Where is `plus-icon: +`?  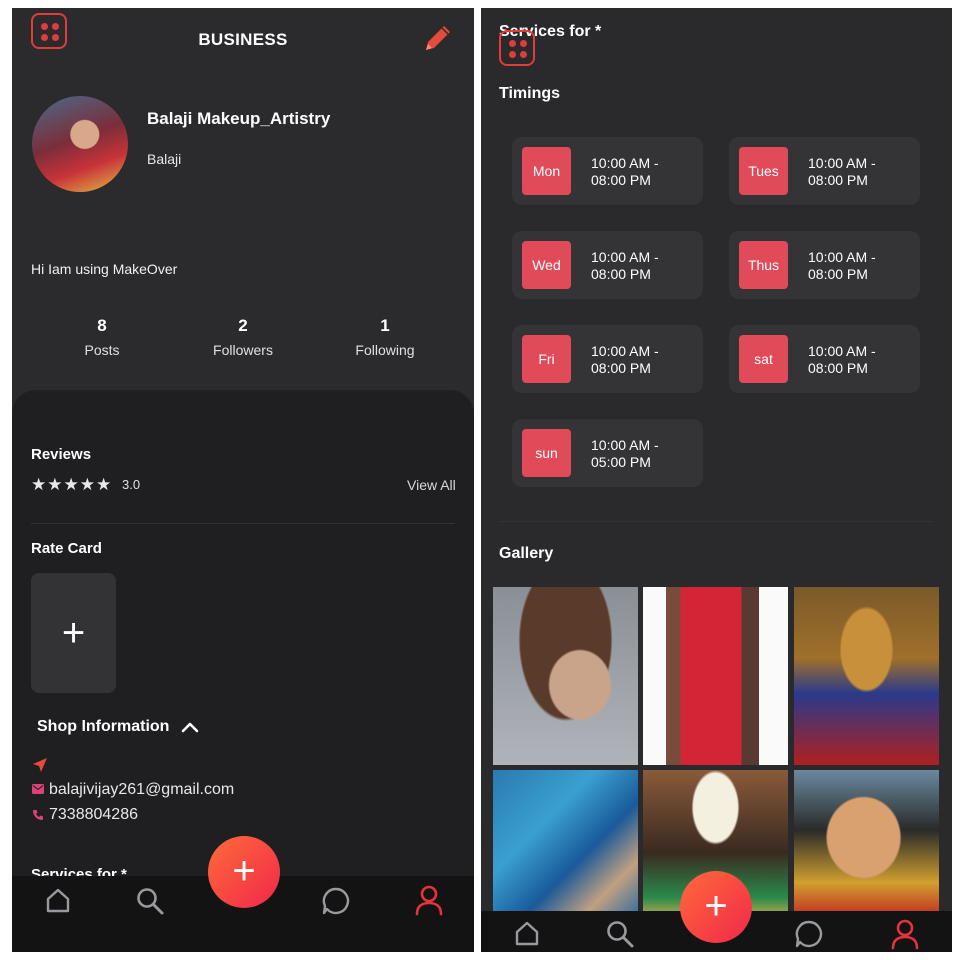
plus-icon: + is located at coordinates (73, 633).